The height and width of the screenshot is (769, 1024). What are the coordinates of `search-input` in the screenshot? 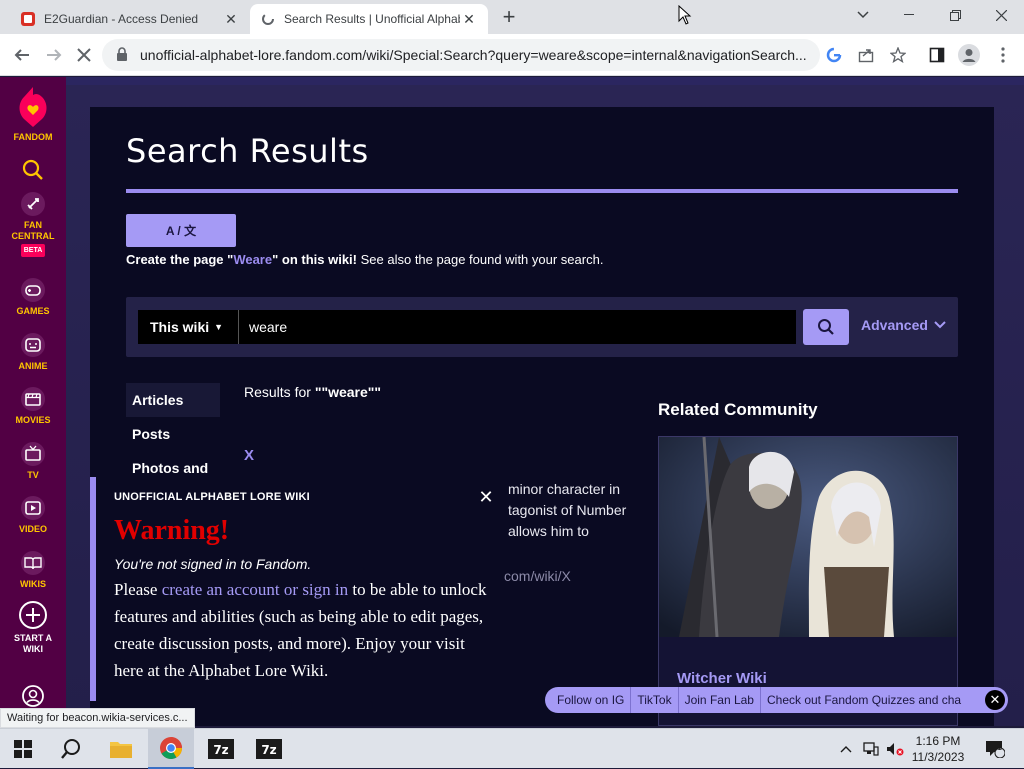 It's located at (517, 327).